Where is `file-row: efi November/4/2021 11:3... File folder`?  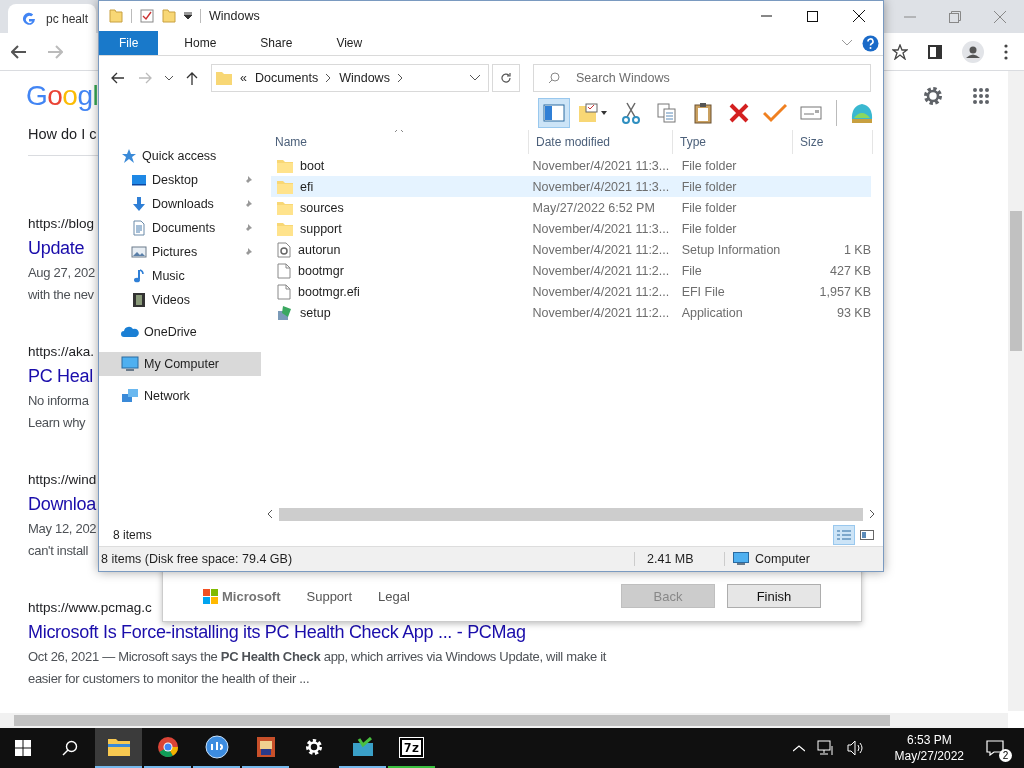 file-row: efi November/4/2021 11:3... File folder is located at coordinates (571, 186).